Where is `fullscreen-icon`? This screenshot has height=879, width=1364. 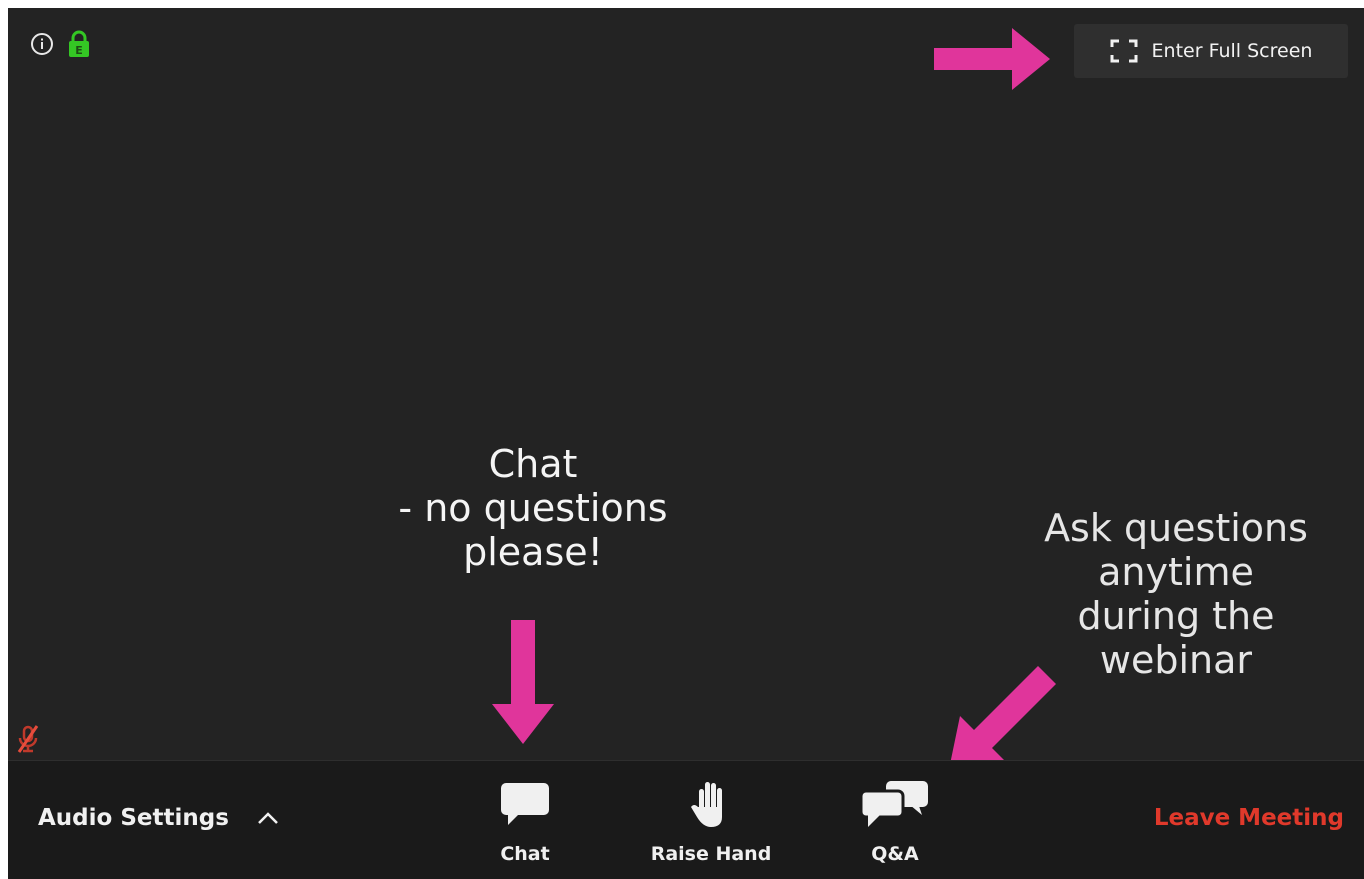
fullscreen-icon is located at coordinates (1124, 51).